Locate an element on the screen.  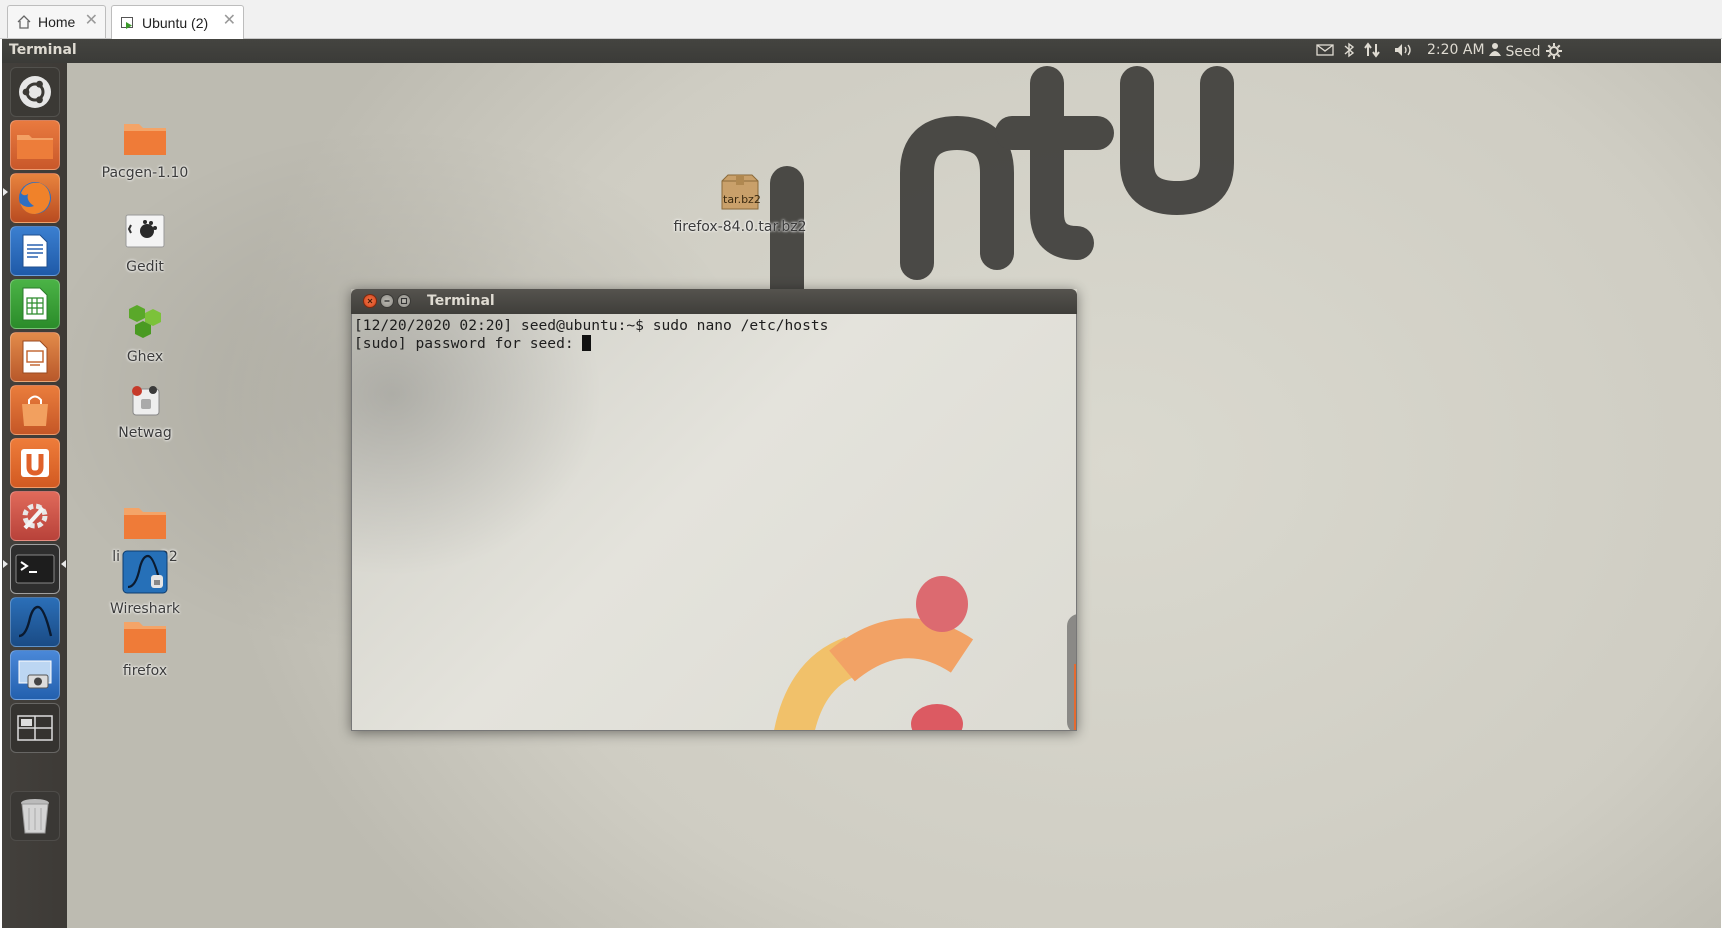
launcher-software-center is located at coordinates (35, 410).